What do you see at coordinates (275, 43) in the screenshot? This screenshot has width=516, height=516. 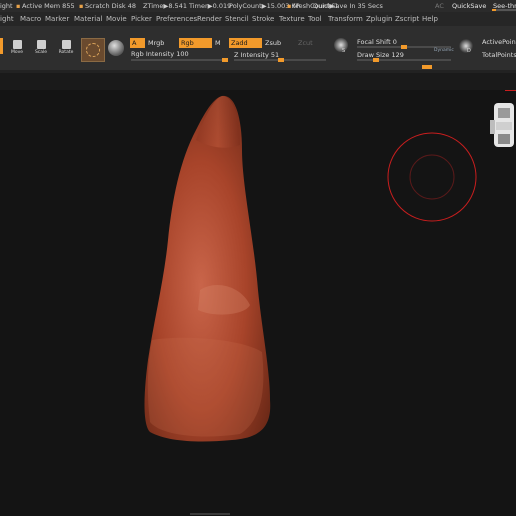 I see `zsub-toggle: Zsub` at bounding box center [275, 43].